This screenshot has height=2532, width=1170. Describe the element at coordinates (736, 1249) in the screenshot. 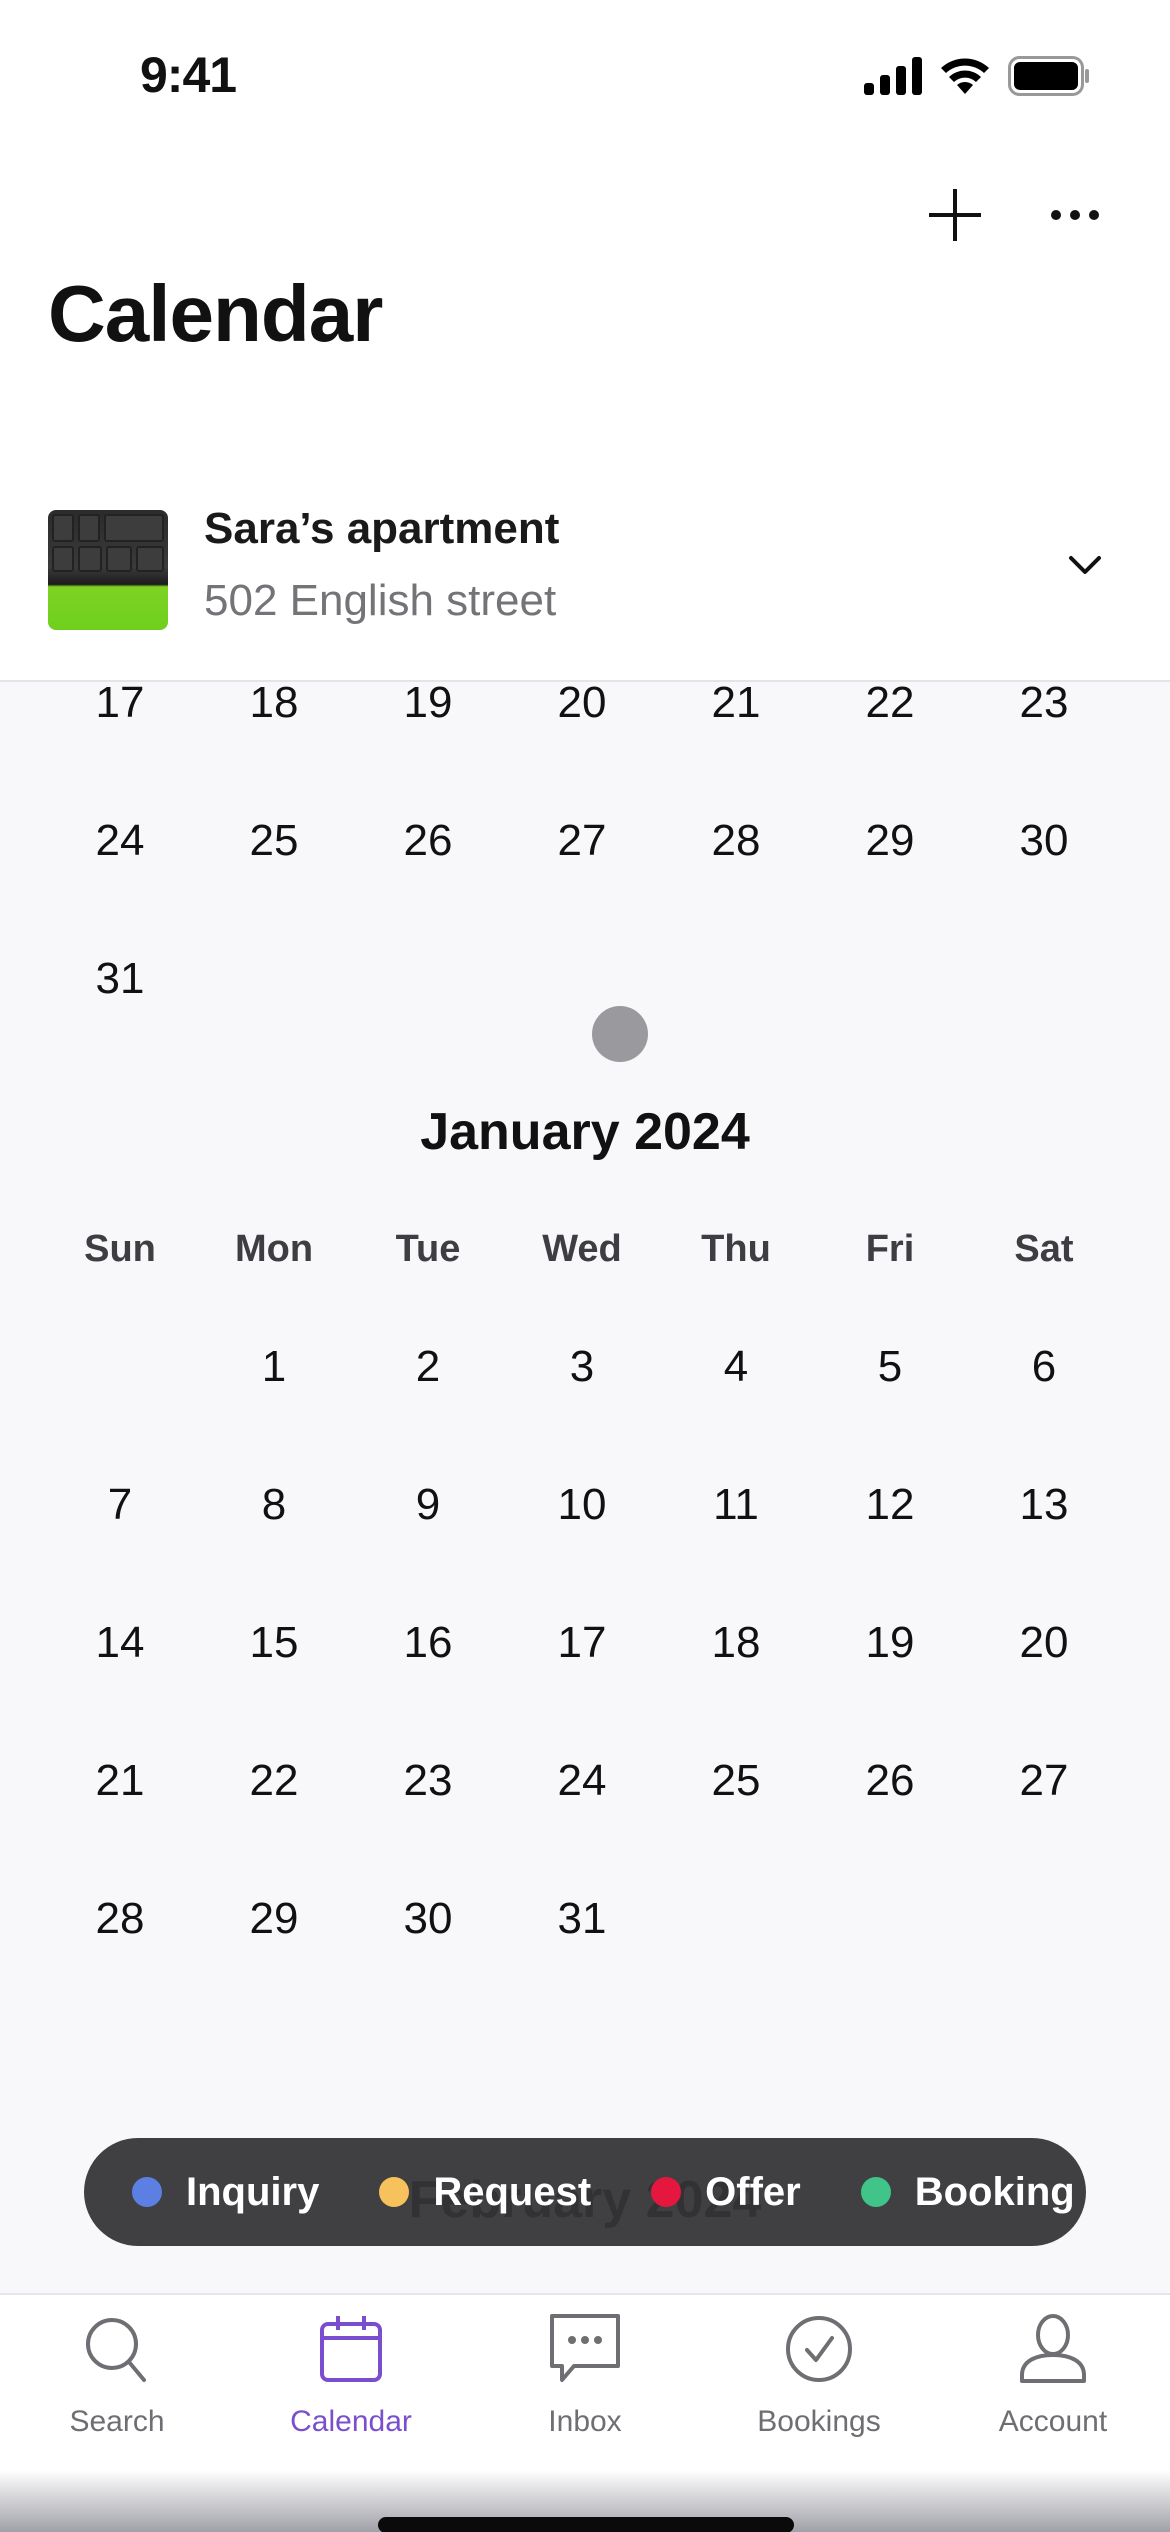

I see `weekday-label: Thu` at that location.